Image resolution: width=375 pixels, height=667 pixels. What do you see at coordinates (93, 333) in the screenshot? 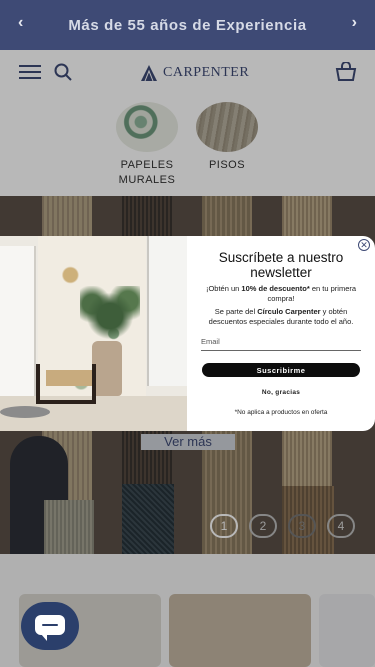
I see `popup-image` at bounding box center [93, 333].